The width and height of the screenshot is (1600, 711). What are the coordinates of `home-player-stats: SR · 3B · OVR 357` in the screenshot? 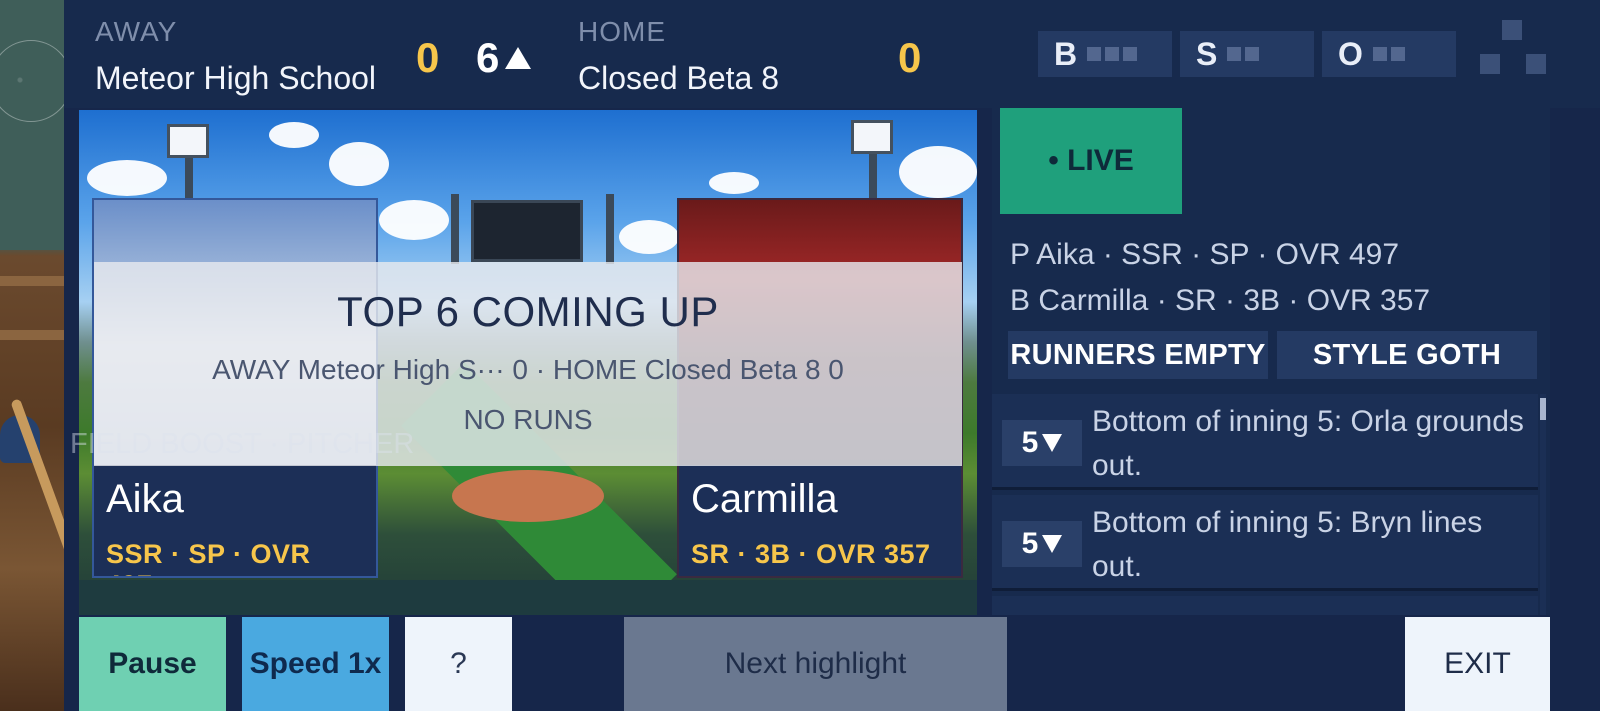 It's located at (811, 554).